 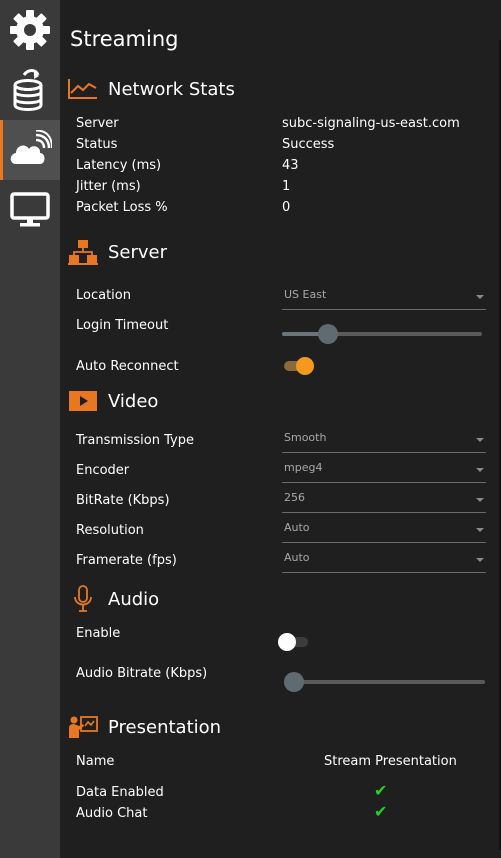 I want to click on section-video: Video, so click(x=113, y=401).